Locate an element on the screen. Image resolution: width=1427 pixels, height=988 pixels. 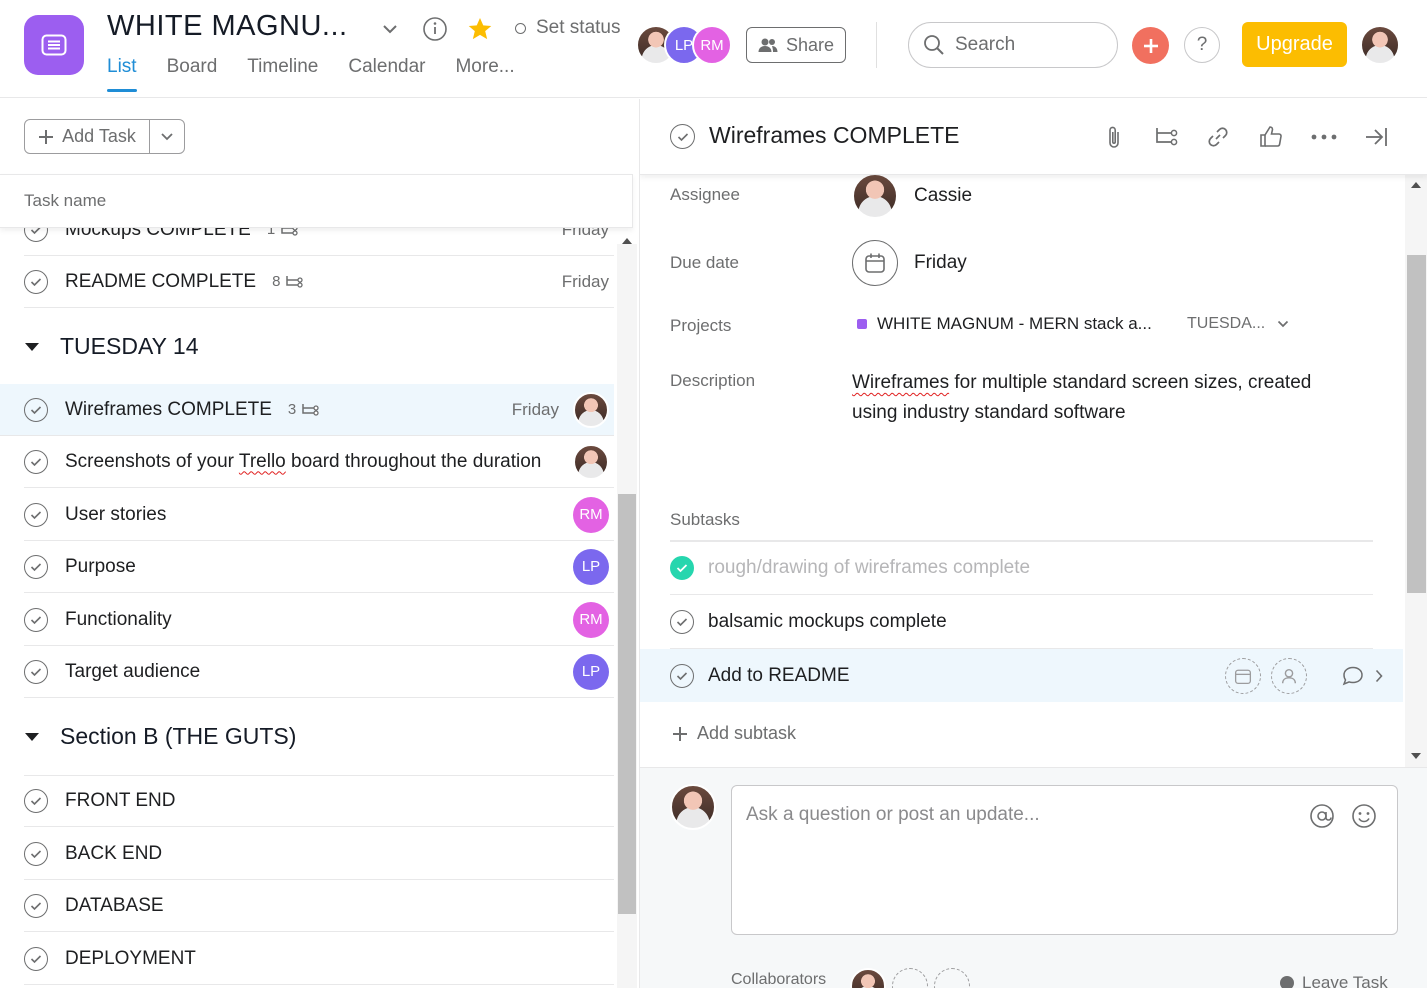
link-icon is located at coordinates (1218, 137).